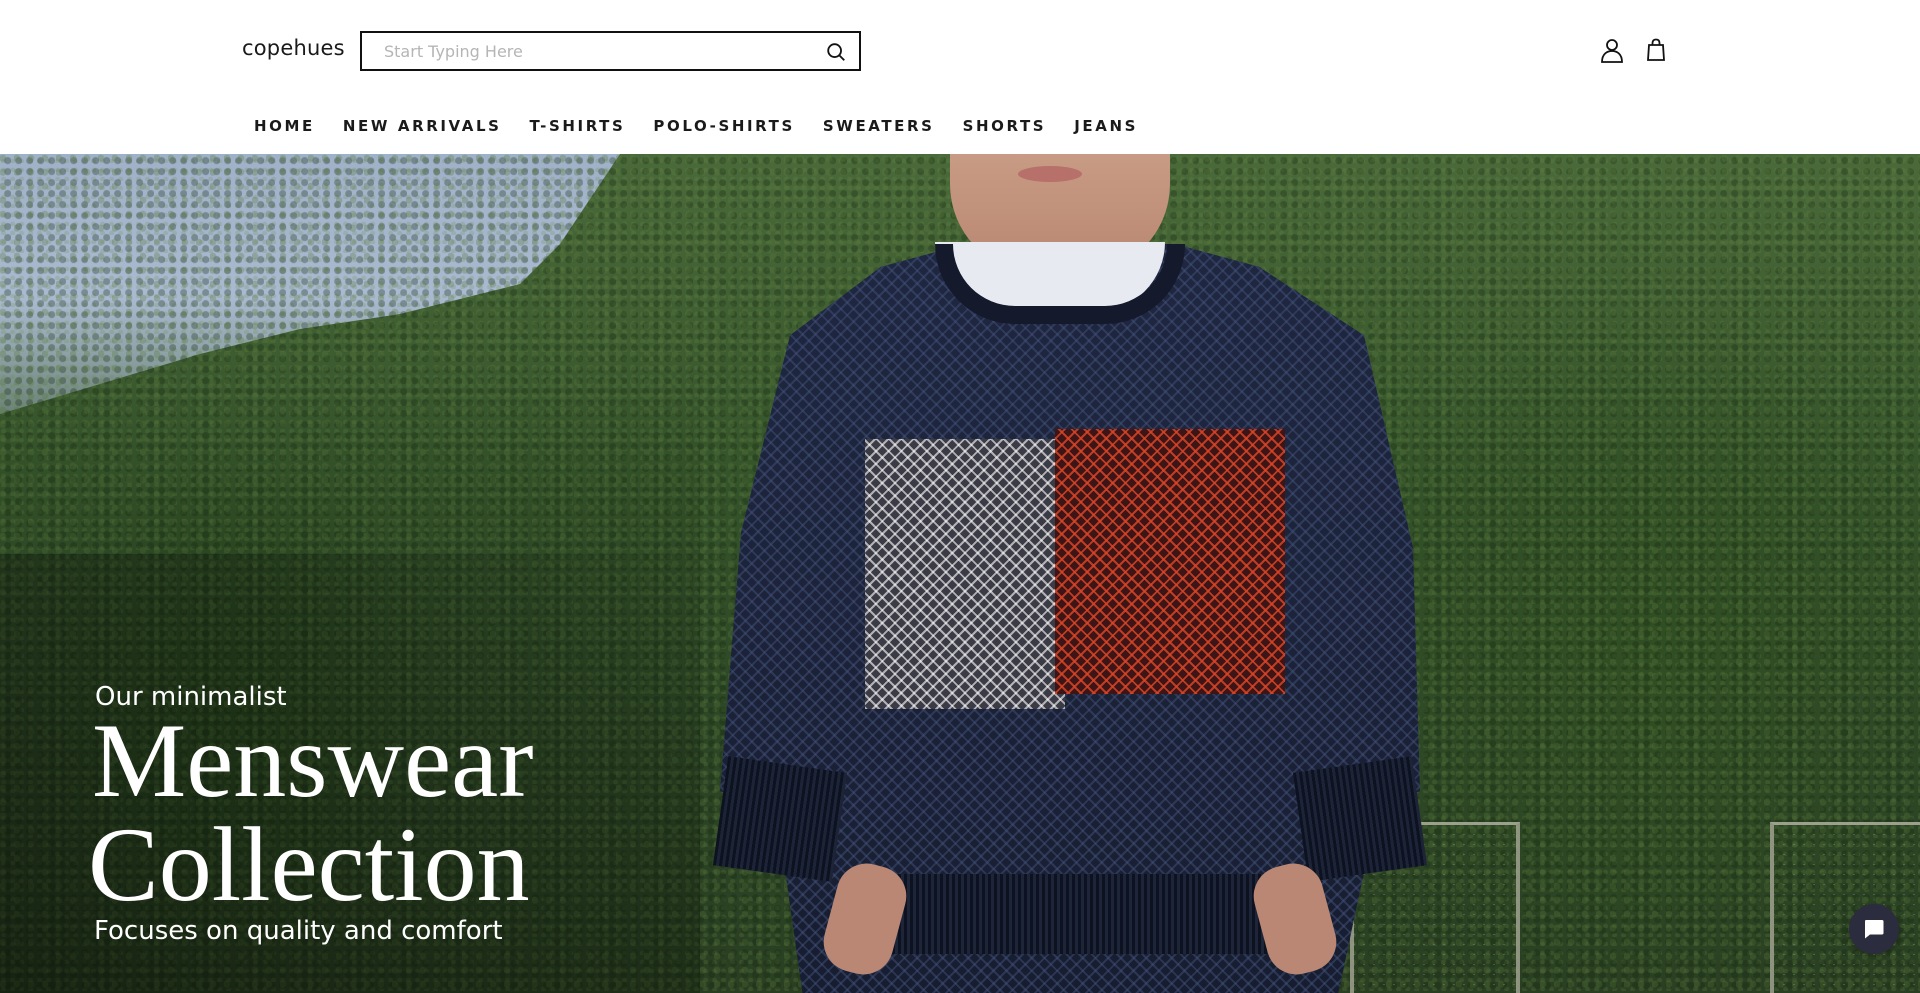 This screenshot has height=993, width=1920. What do you see at coordinates (592, 51) in the screenshot?
I see `search-input` at bounding box center [592, 51].